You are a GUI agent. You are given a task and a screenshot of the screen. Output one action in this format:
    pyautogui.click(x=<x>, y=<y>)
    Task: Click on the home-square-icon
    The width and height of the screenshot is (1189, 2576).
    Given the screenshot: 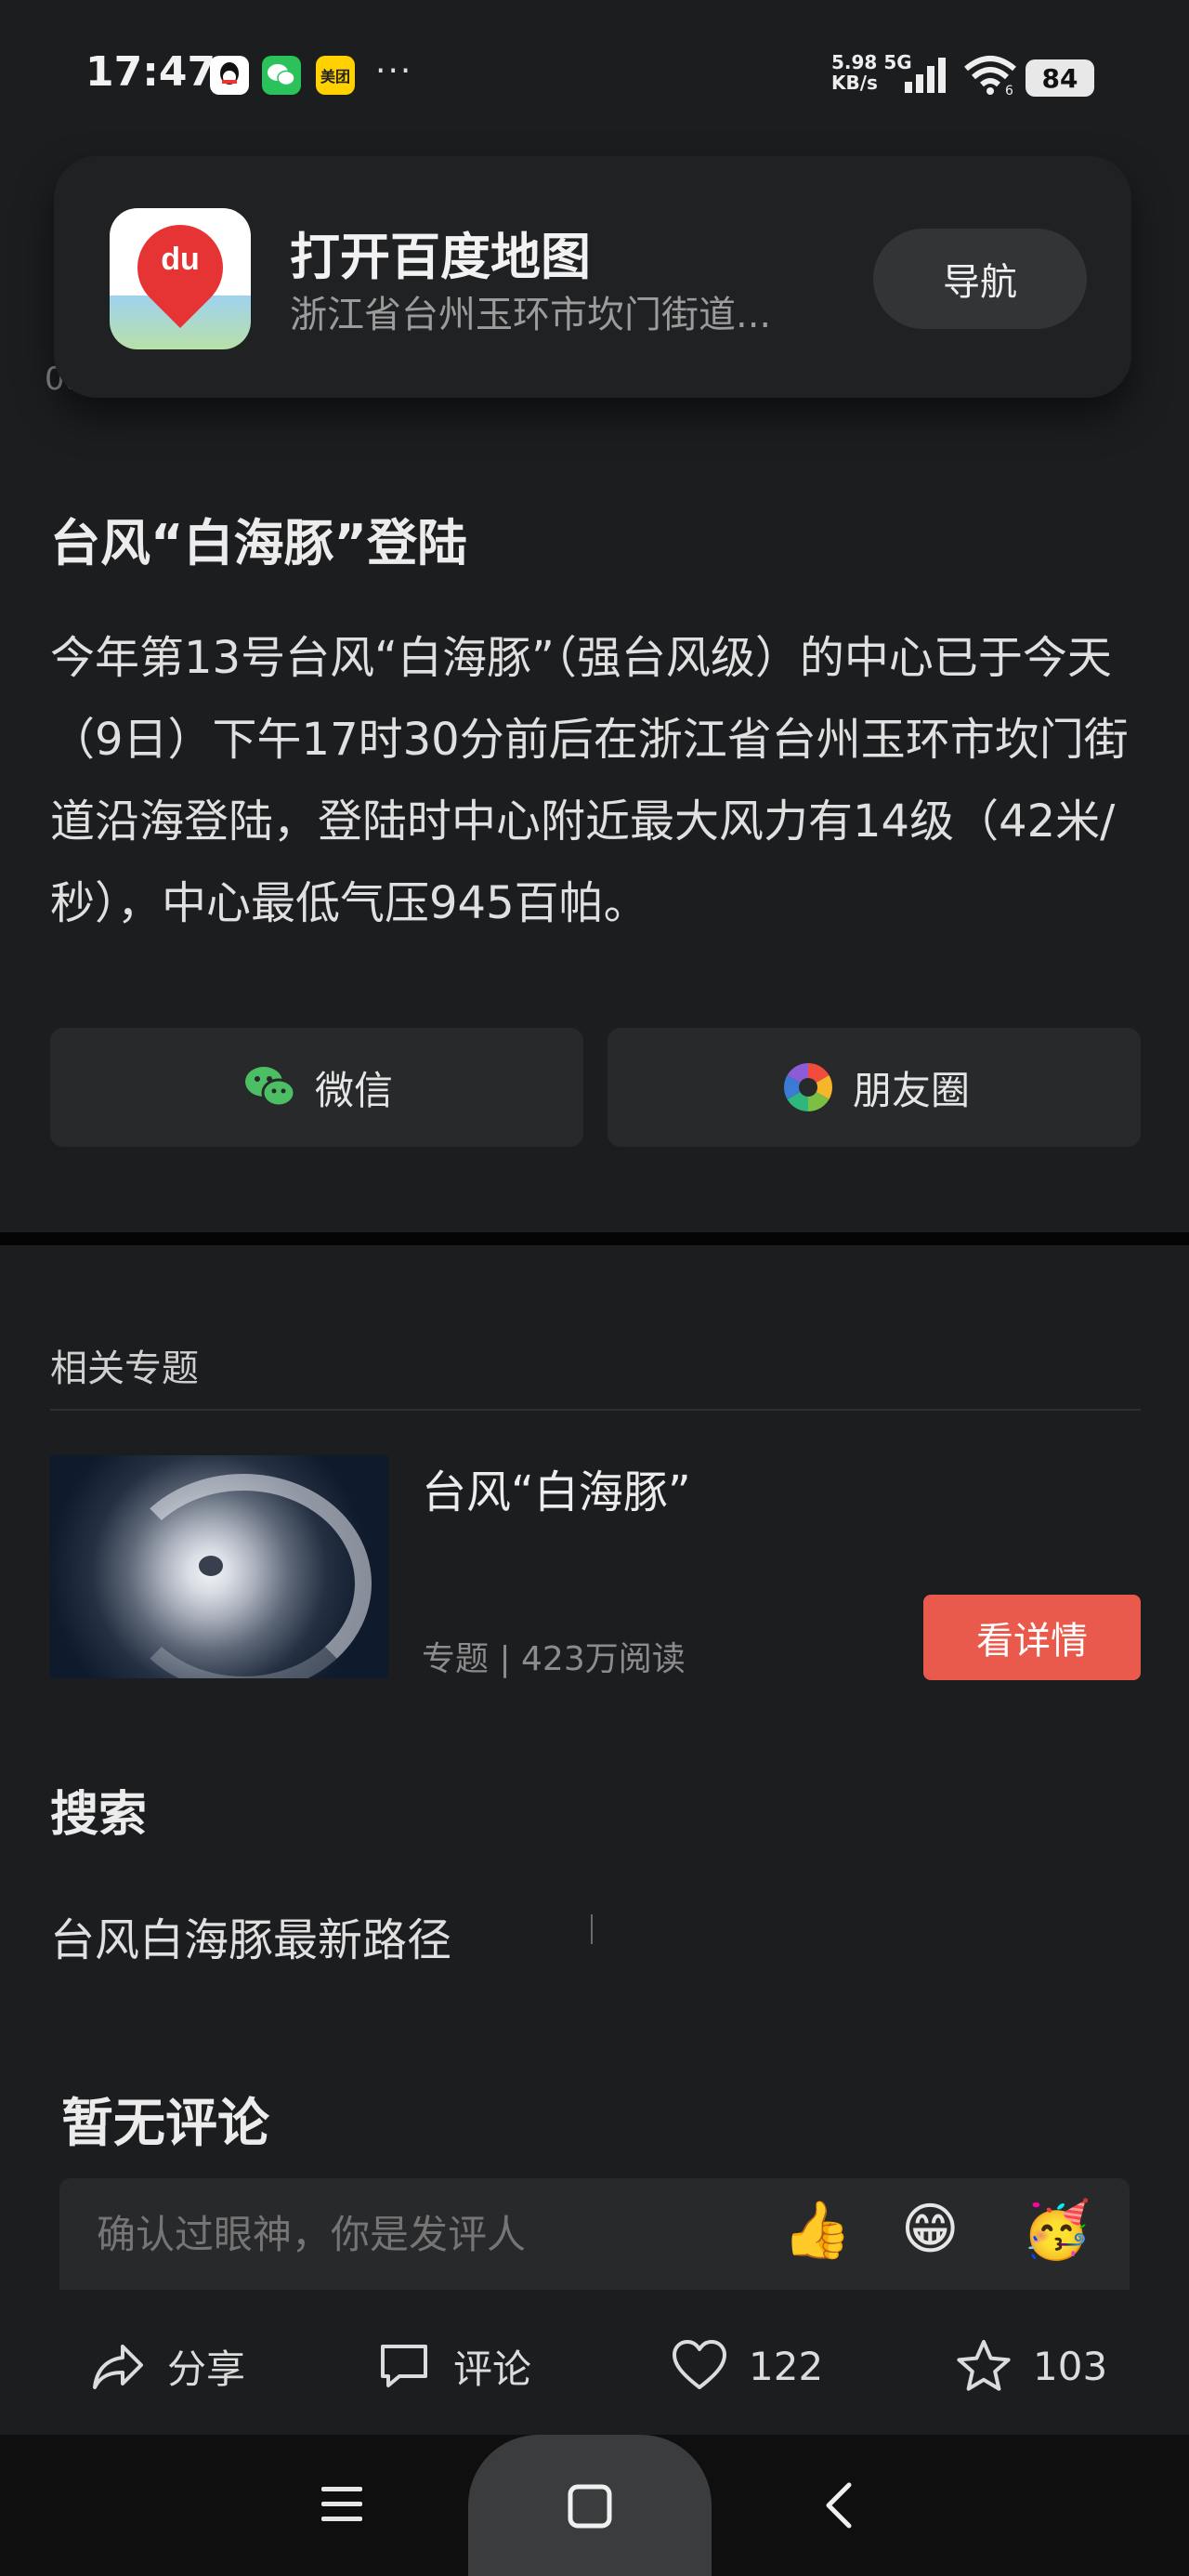 What is the action you would take?
    pyautogui.click(x=590, y=2506)
    